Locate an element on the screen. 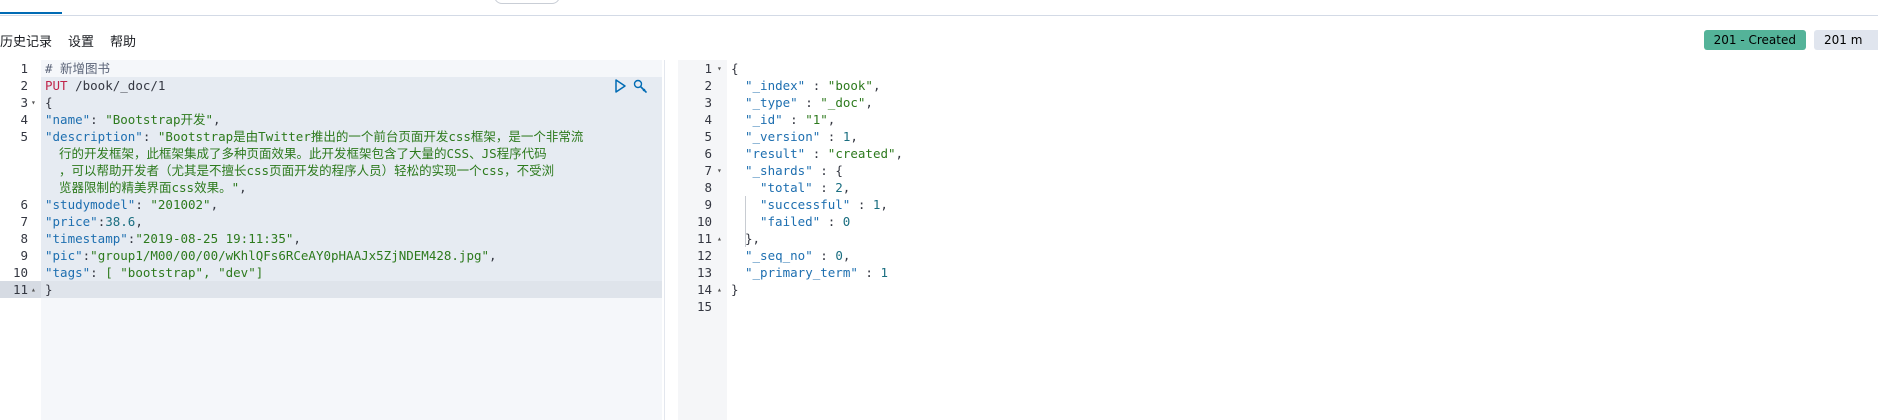 Image resolution: width=1878 pixels, height=420 pixels. json-number: 1 is located at coordinates (884, 272).